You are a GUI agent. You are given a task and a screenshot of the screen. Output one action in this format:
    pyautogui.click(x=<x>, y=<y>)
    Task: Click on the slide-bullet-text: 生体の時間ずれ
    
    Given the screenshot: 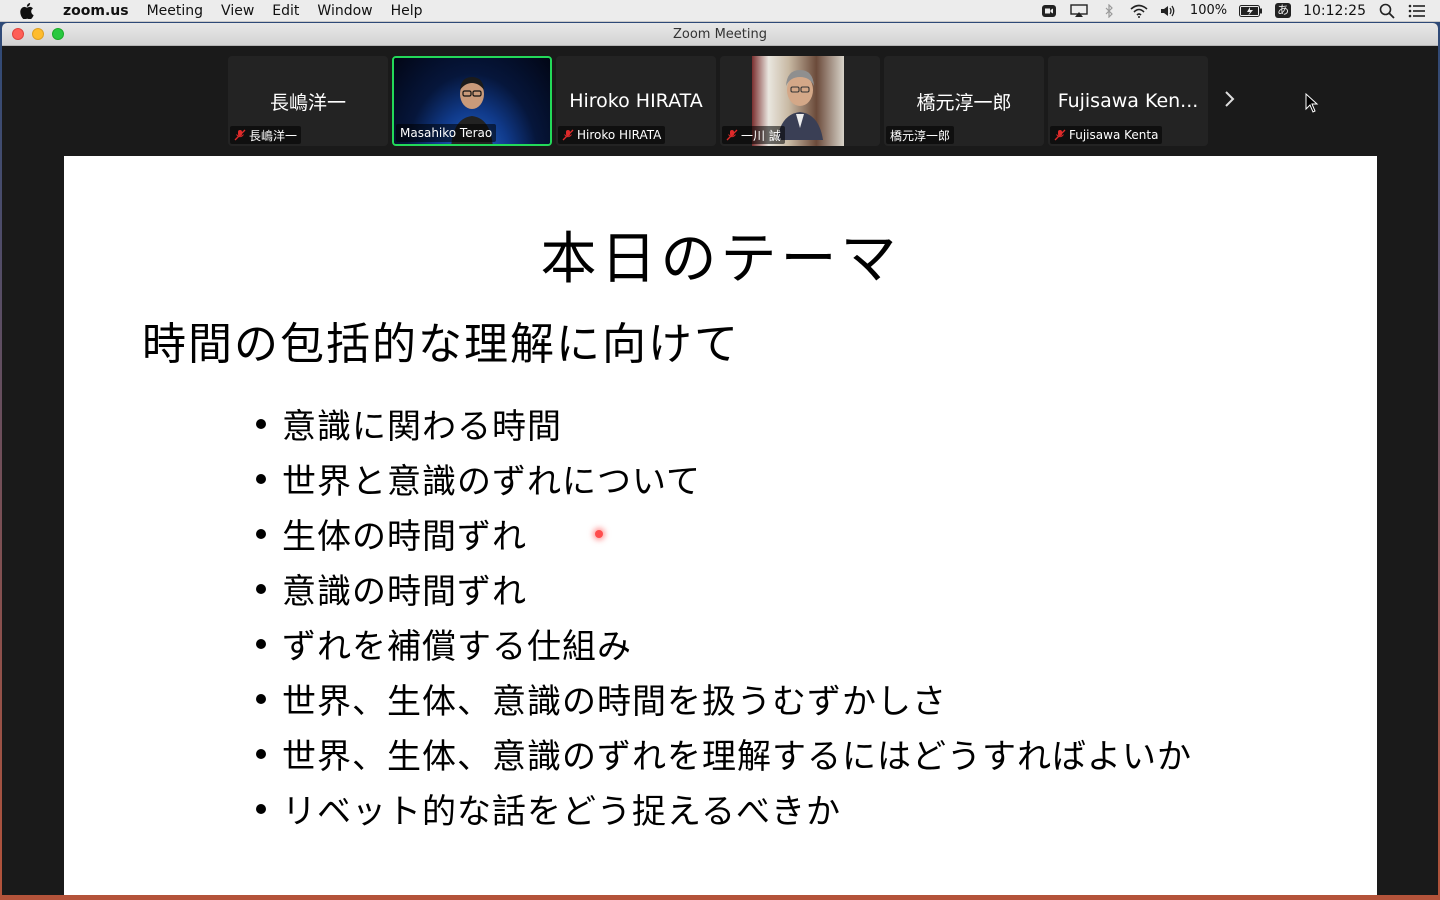 What is the action you would take?
    pyautogui.click(x=404, y=537)
    